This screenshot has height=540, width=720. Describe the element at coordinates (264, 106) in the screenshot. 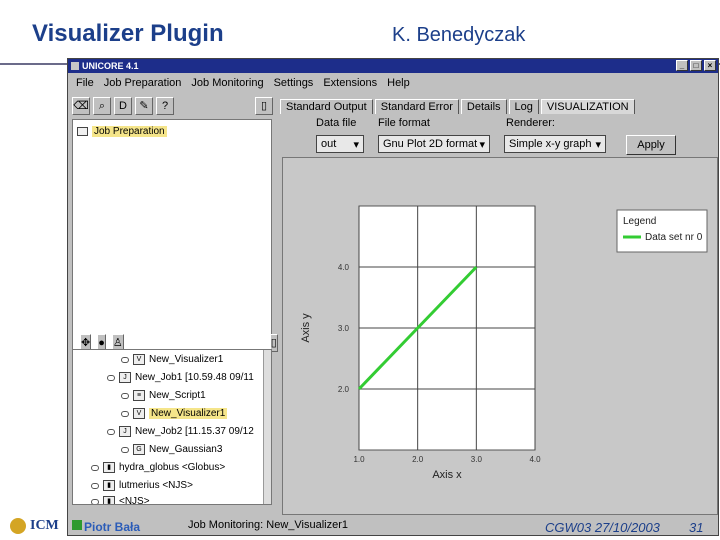

I see `trash-icon: ▯` at that location.